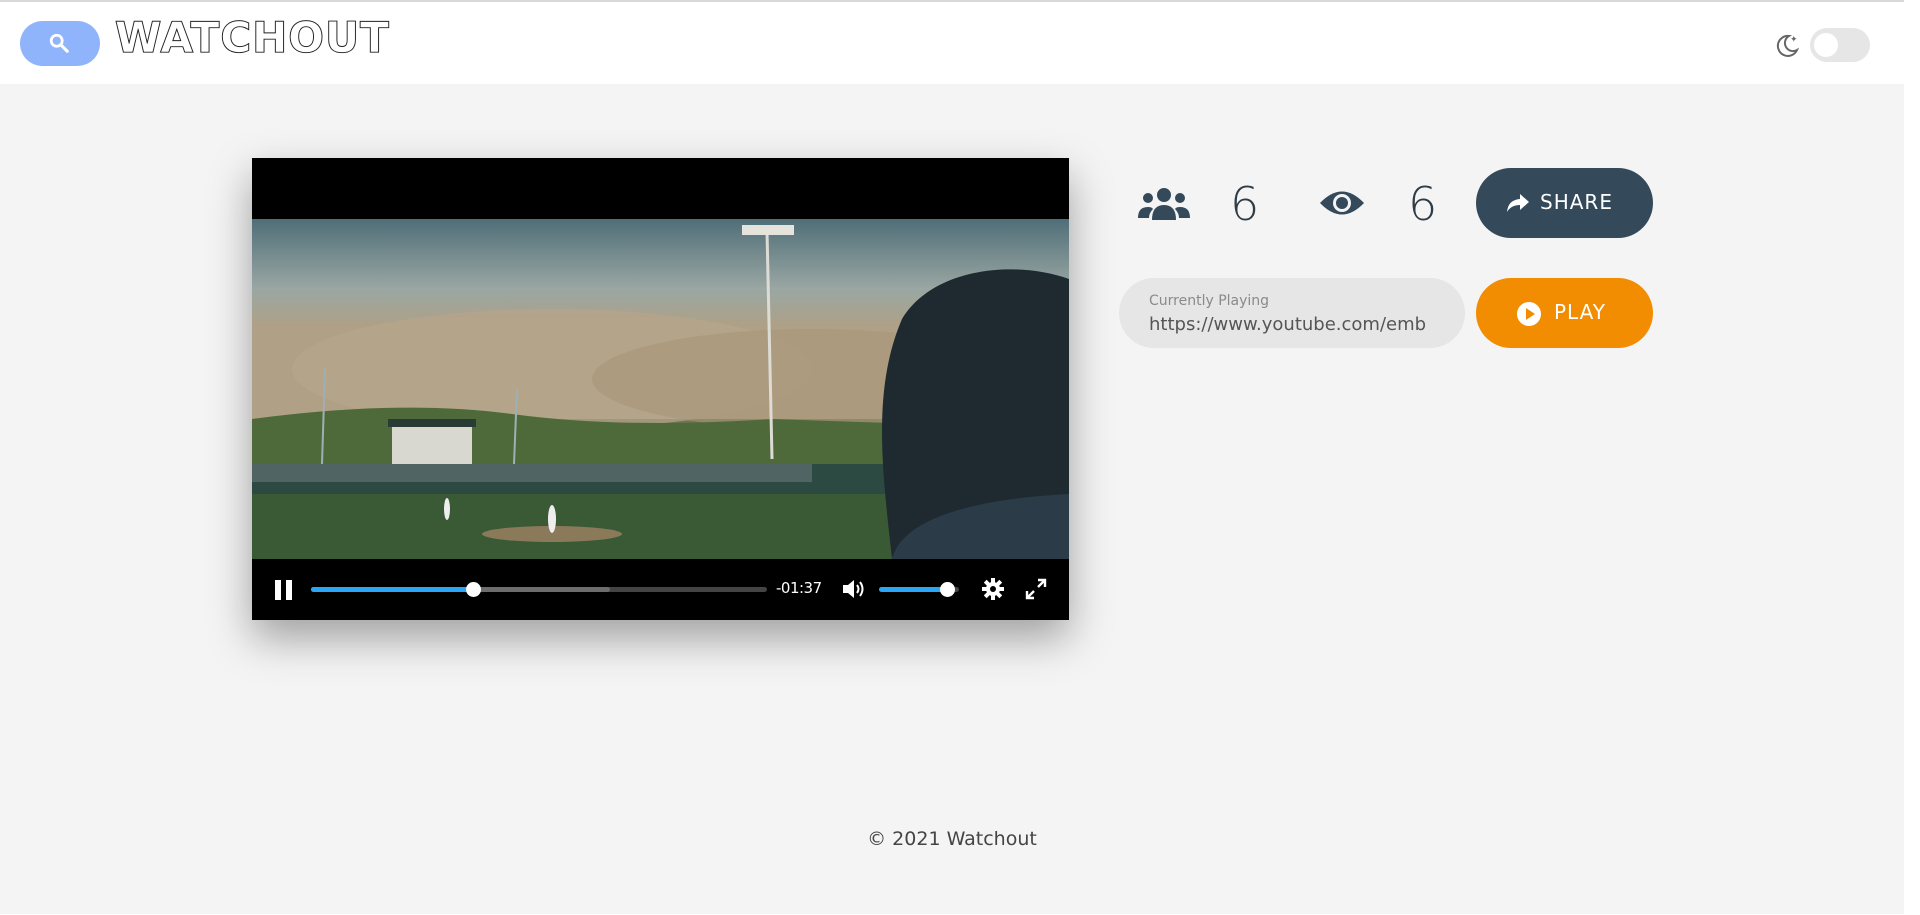  Describe the element at coordinates (392, 589) in the screenshot. I see `progress-played` at that location.